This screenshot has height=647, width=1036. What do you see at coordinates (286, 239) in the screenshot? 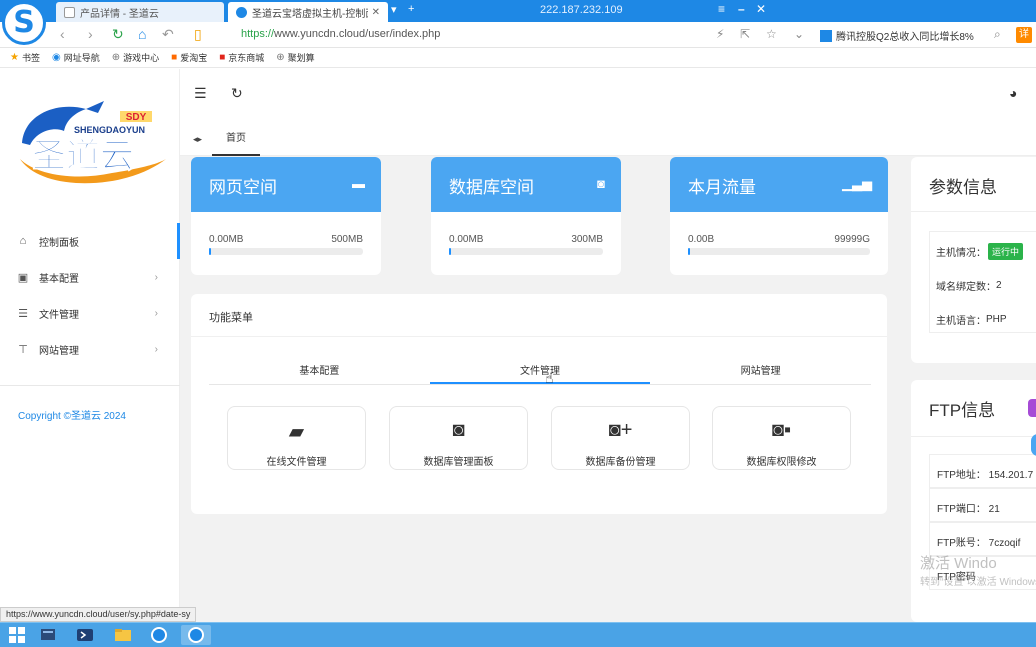
I see `stat-values: 0.00MB 500MB` at bounding box center [286, 239].